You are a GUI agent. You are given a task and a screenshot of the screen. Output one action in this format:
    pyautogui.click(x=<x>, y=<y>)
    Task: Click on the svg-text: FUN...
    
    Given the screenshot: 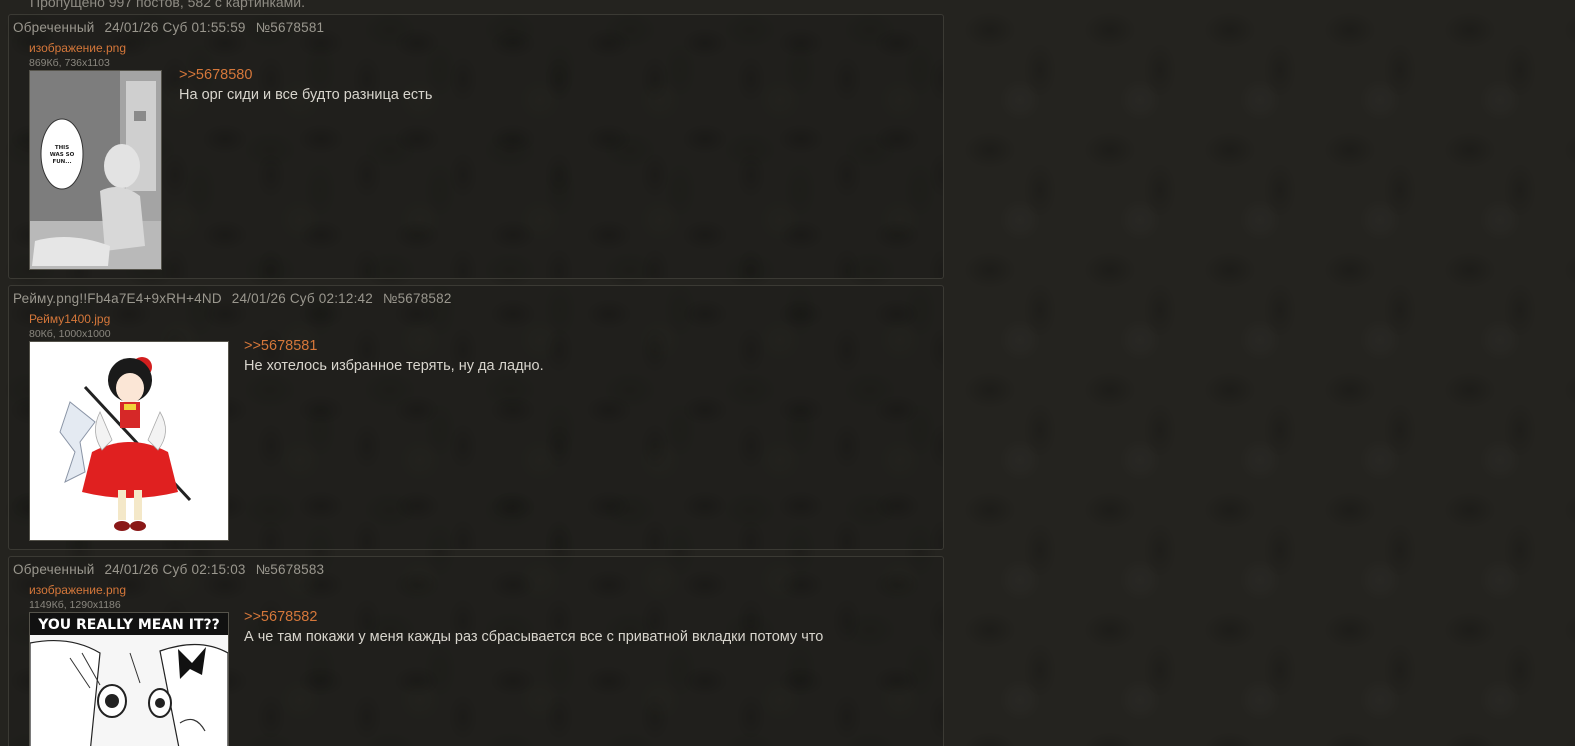 What is the action you would take?
    pyautogui.click(x=61, y=162)
    